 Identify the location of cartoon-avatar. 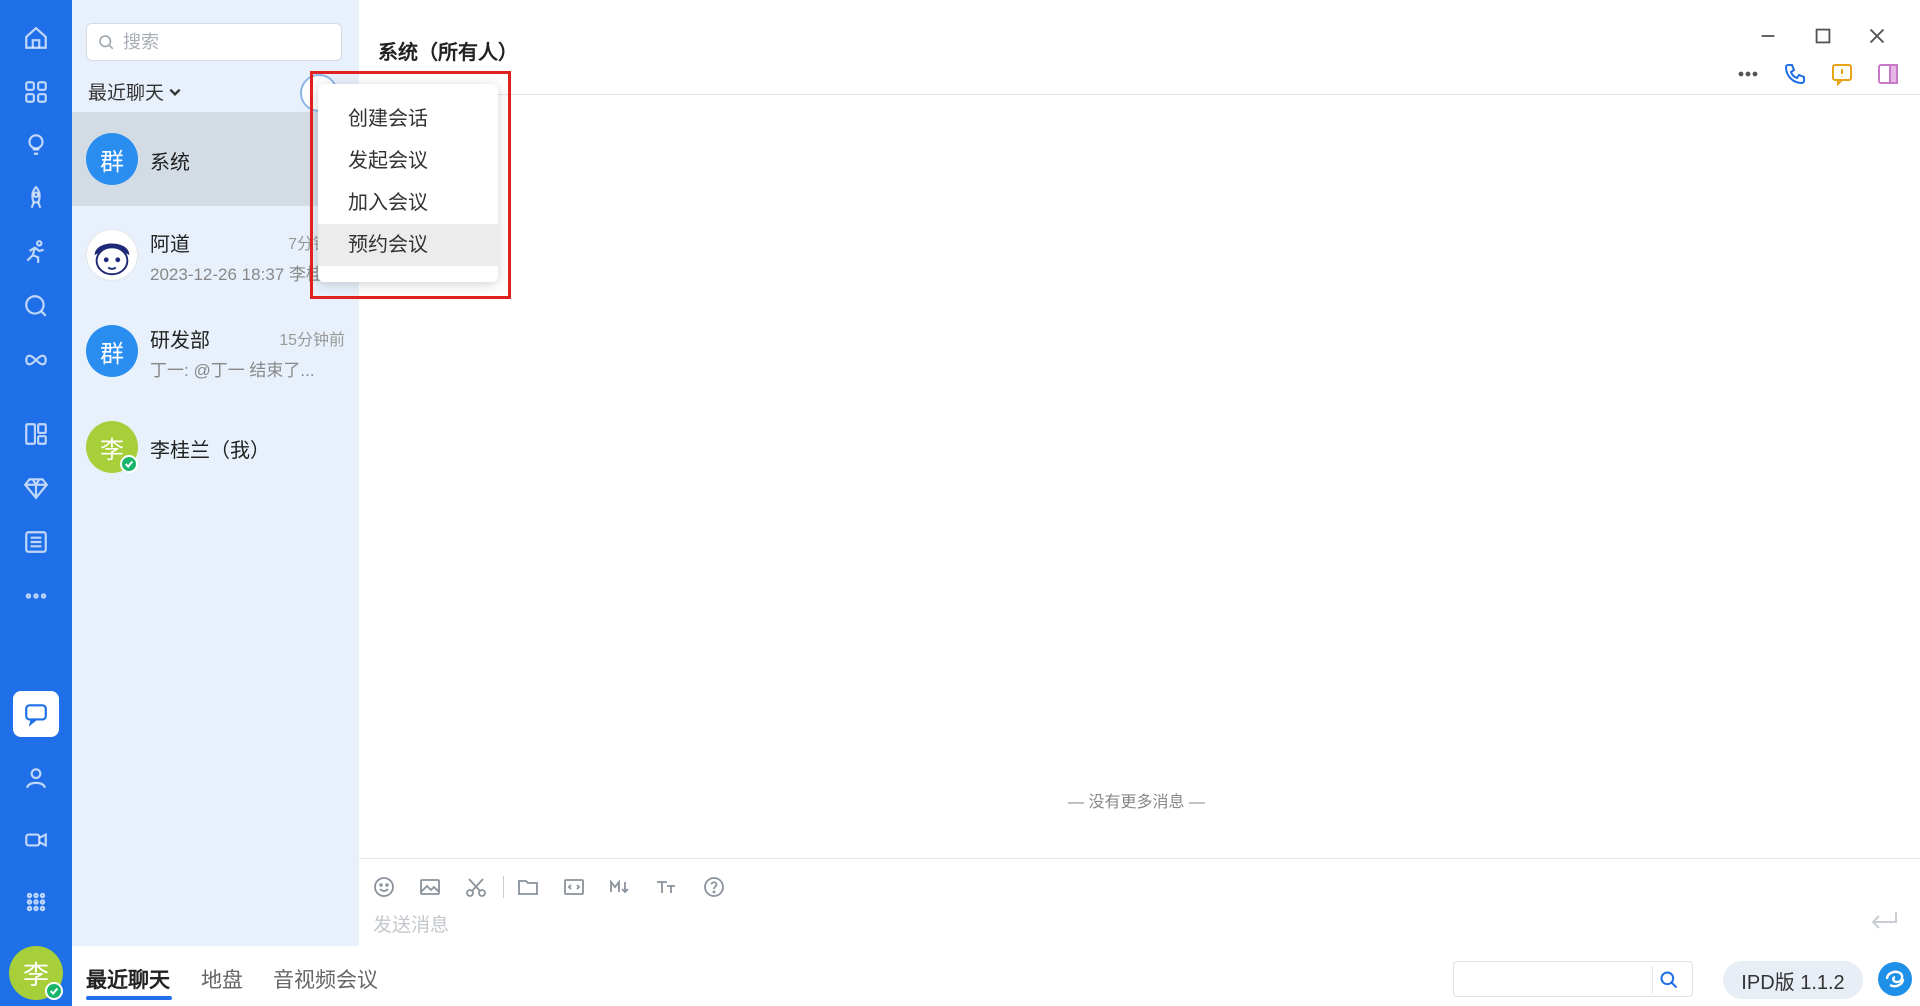
(112, 255).